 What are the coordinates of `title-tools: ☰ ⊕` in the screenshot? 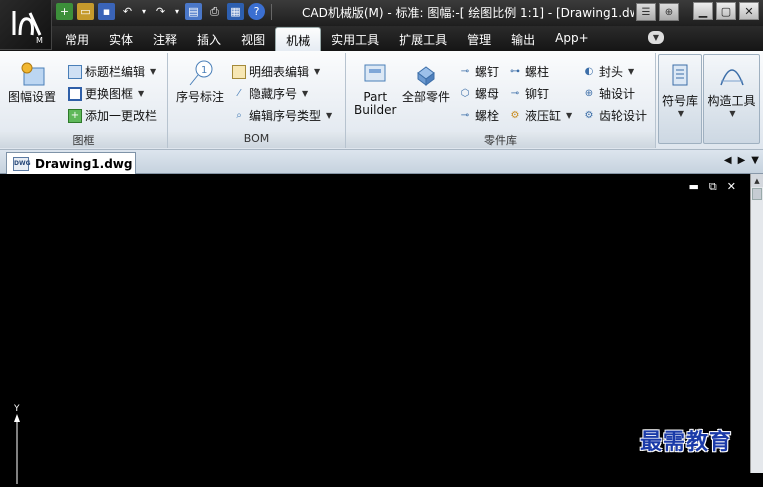 It's located at (657, 12).